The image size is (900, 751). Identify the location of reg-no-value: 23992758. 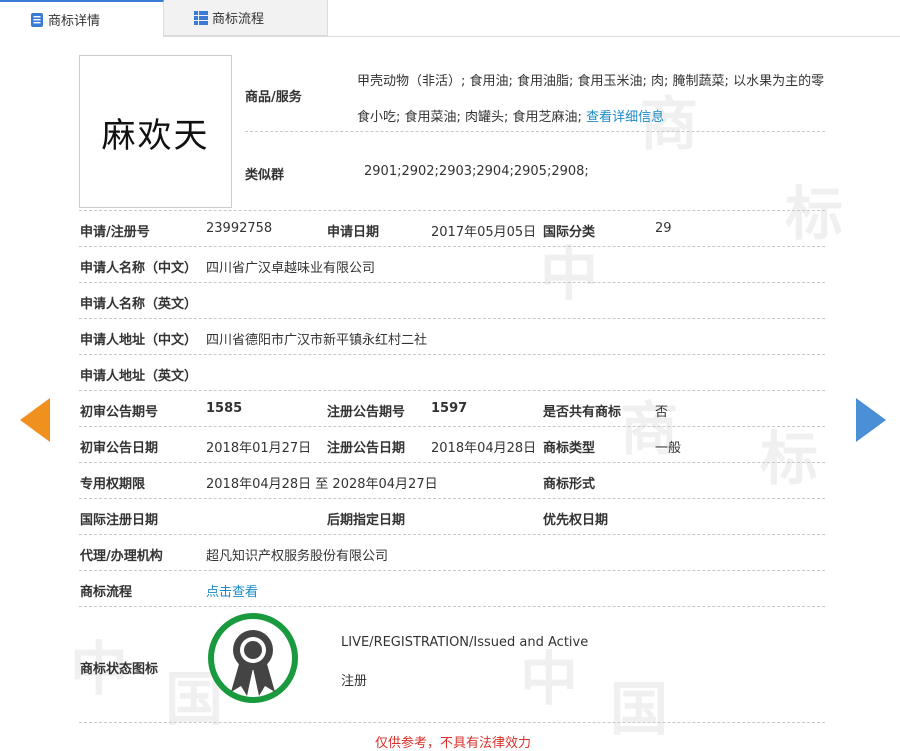
(239, 228).